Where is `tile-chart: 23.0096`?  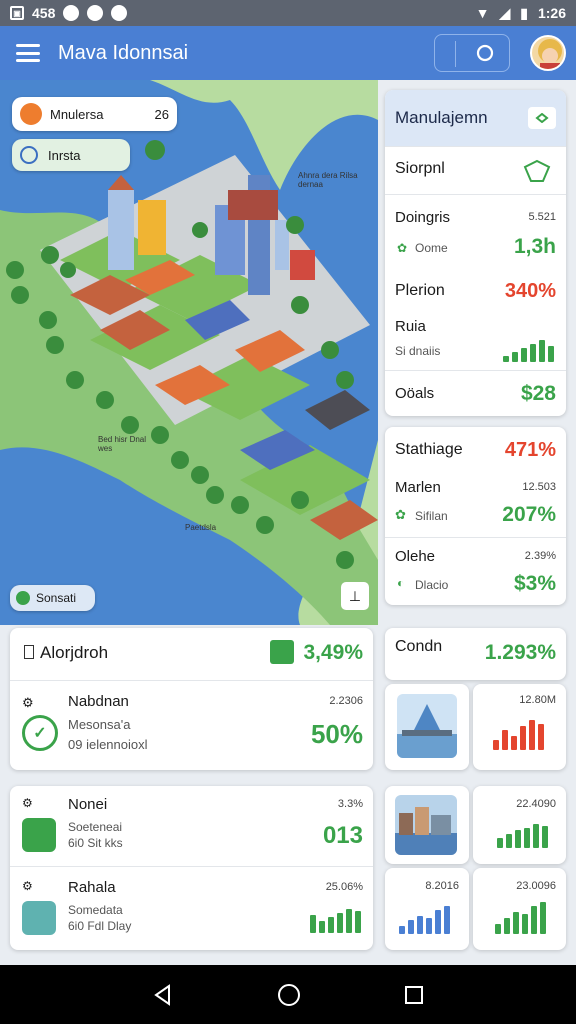 tile-chart: 23.0096 is located at coordinates (519, 909).